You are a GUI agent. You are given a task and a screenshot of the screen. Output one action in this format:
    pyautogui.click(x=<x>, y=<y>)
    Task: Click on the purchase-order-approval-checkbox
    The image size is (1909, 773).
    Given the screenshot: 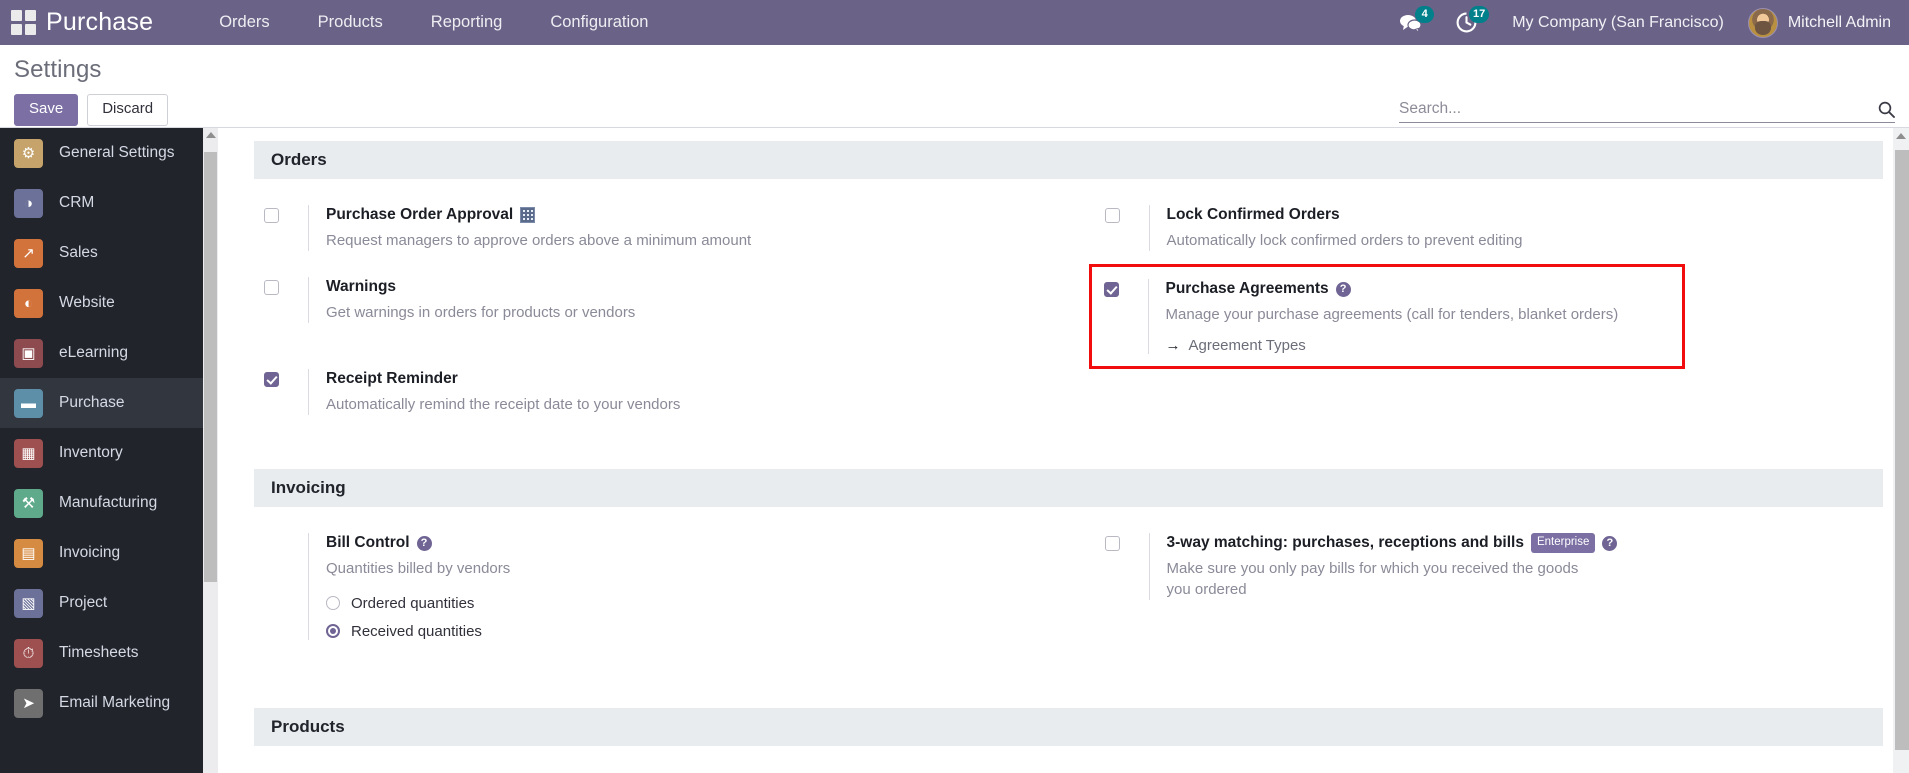 What is the action you would take?
    pyautogui.click(x=271, y=215)
    